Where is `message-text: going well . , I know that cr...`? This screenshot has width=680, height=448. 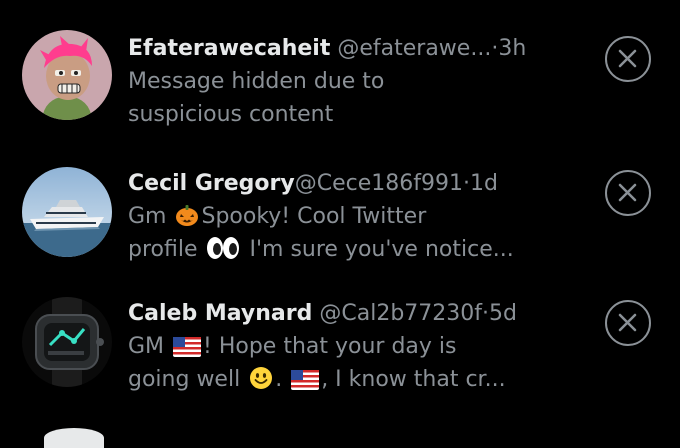
message-text: going well . , I know that cr... is located at coordinates (348, 379).